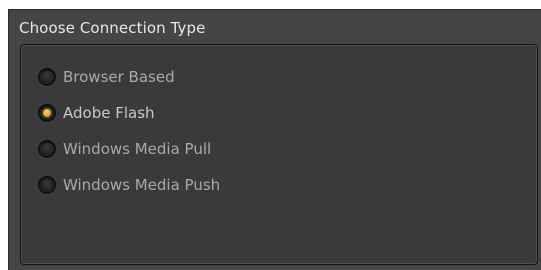  What do you see at coordinates (142, 185) in the screenshot?
I see `radio-label: Windows Media Push` at bounding box center [142, 185].